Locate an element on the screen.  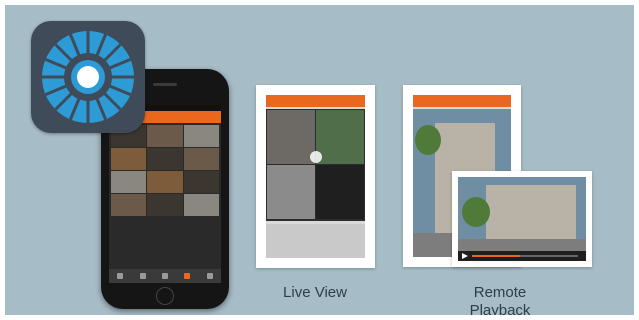
live-view-screen is located at coordinates (315, 176).